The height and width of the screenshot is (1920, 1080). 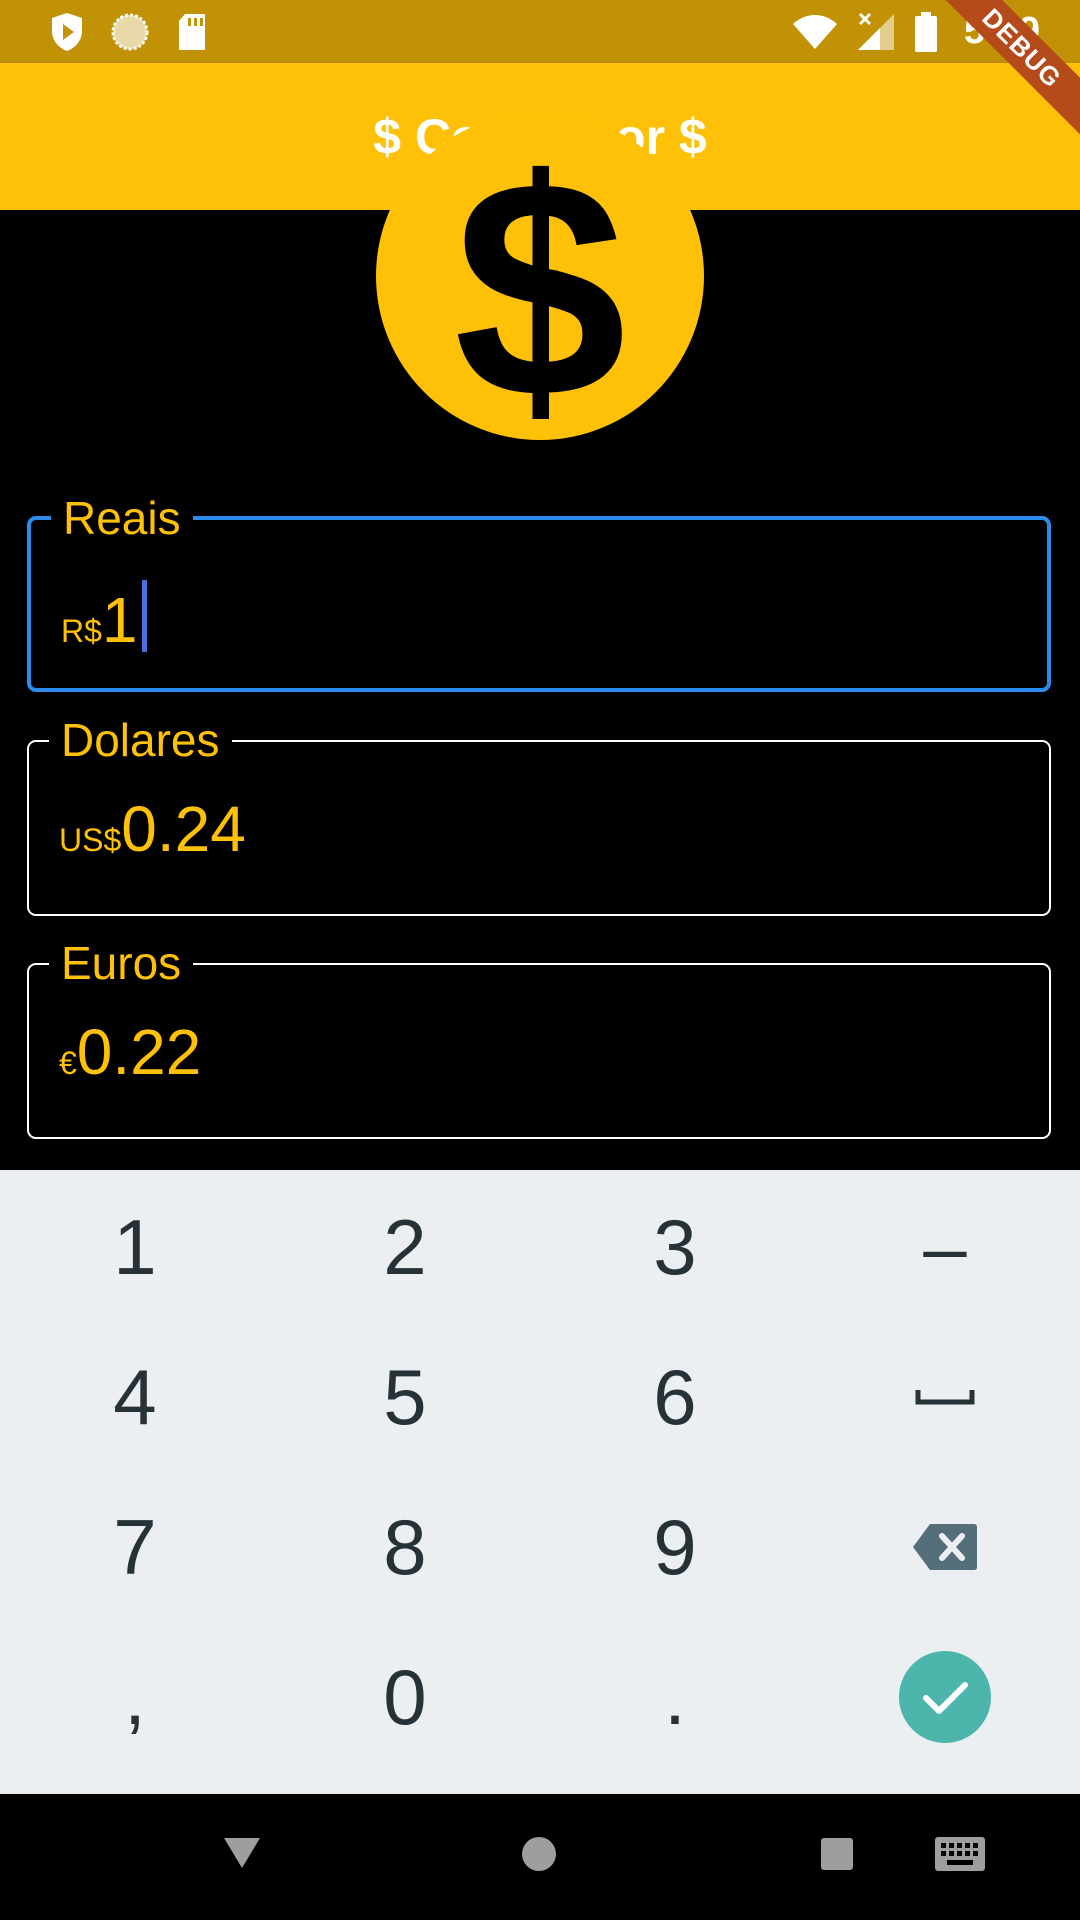 What do you see at coordinates (539, 814) in the screenshot?
I see `dolares-field: Dolares US$ 0.24` at bounding box center [539, 814].